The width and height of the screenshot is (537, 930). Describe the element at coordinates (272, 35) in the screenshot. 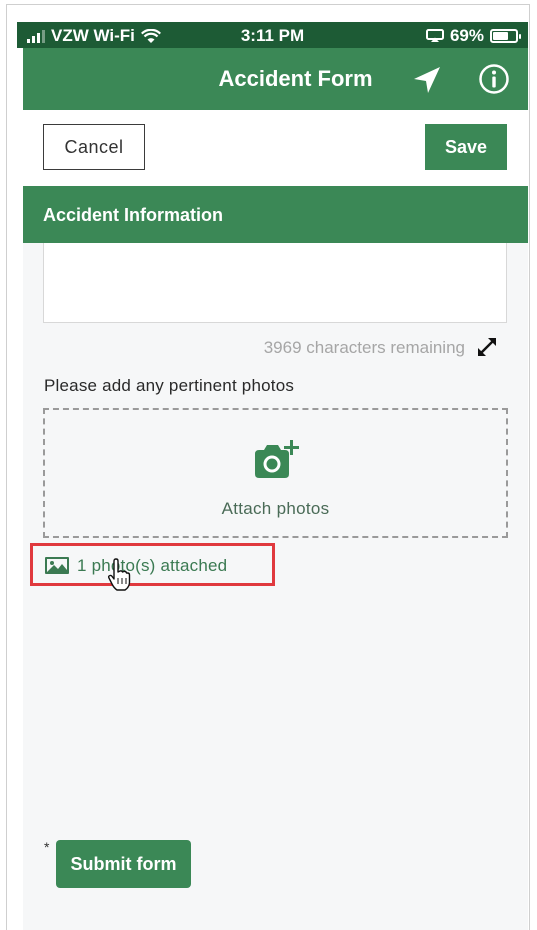

I see `status-bar: VZW Wi-Fi 3:11 PM 69%` at that location.